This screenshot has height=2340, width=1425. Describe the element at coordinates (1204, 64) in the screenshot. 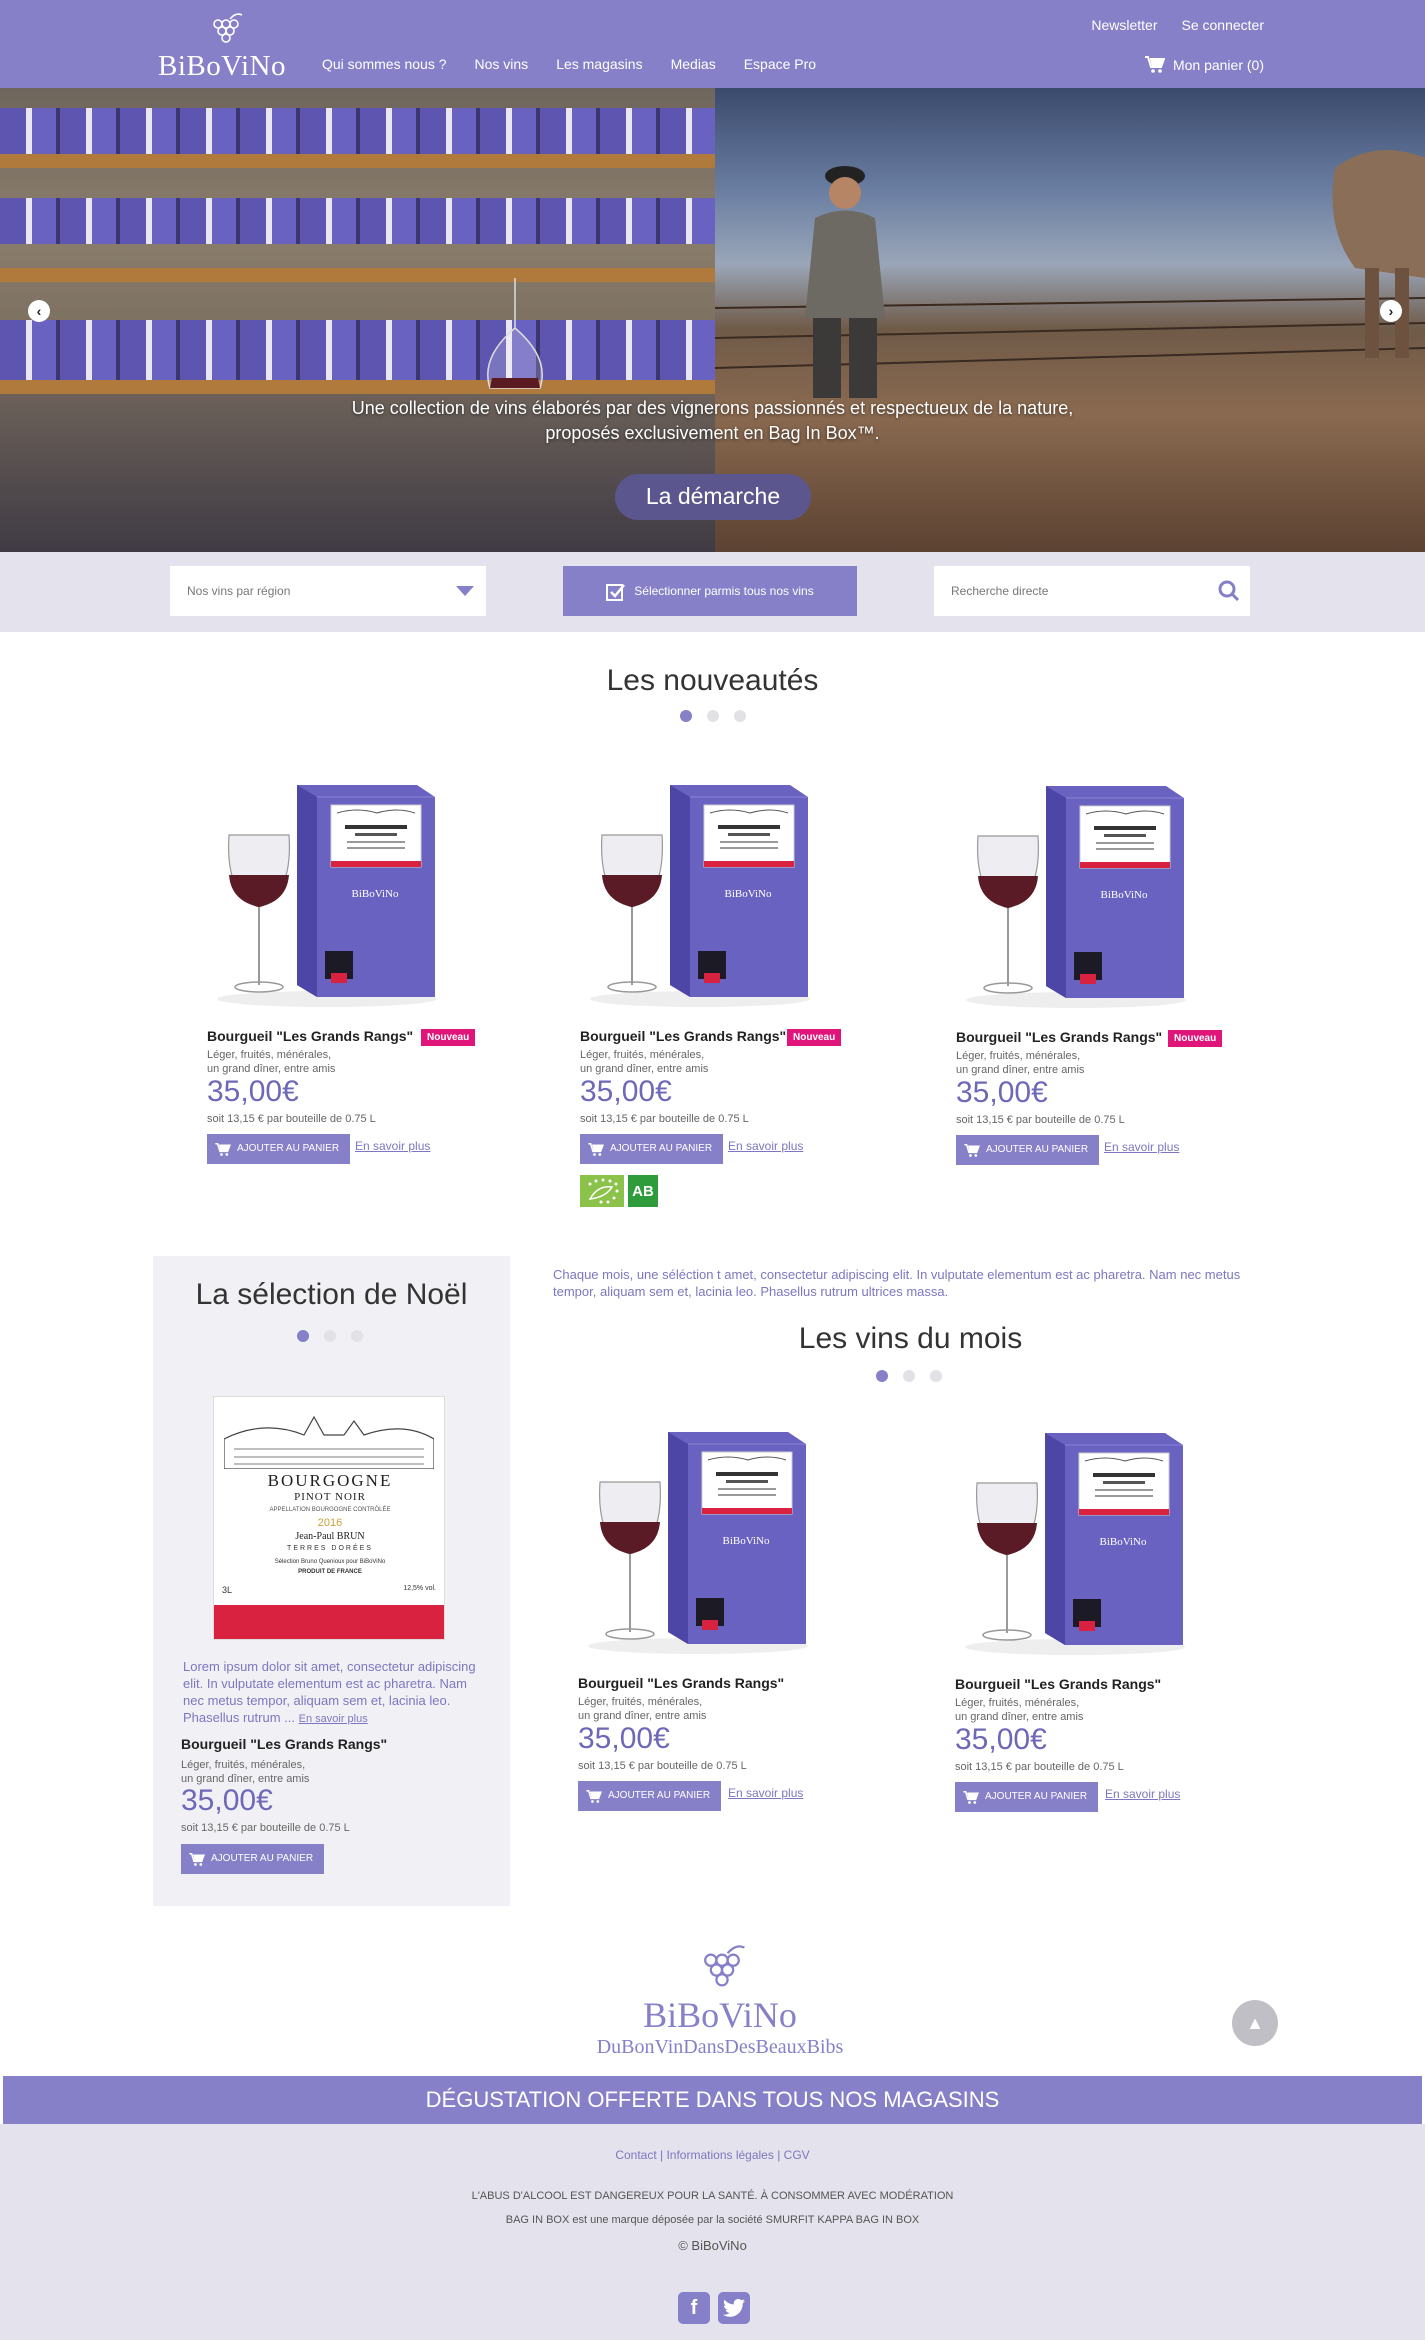

I see `cart-link: Mon panier (0)` at that location.